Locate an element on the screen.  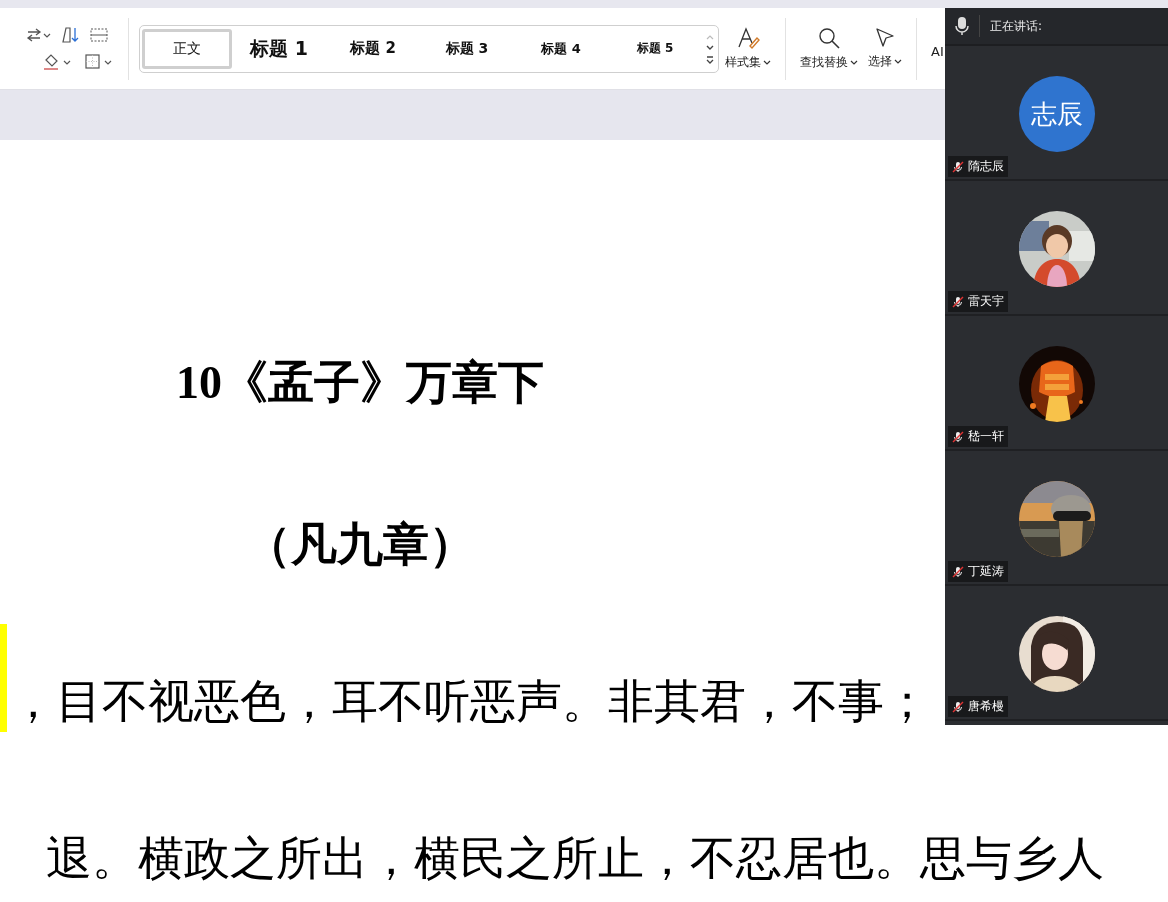
style-option: 标题 2 is located at coordinates (373, 48).